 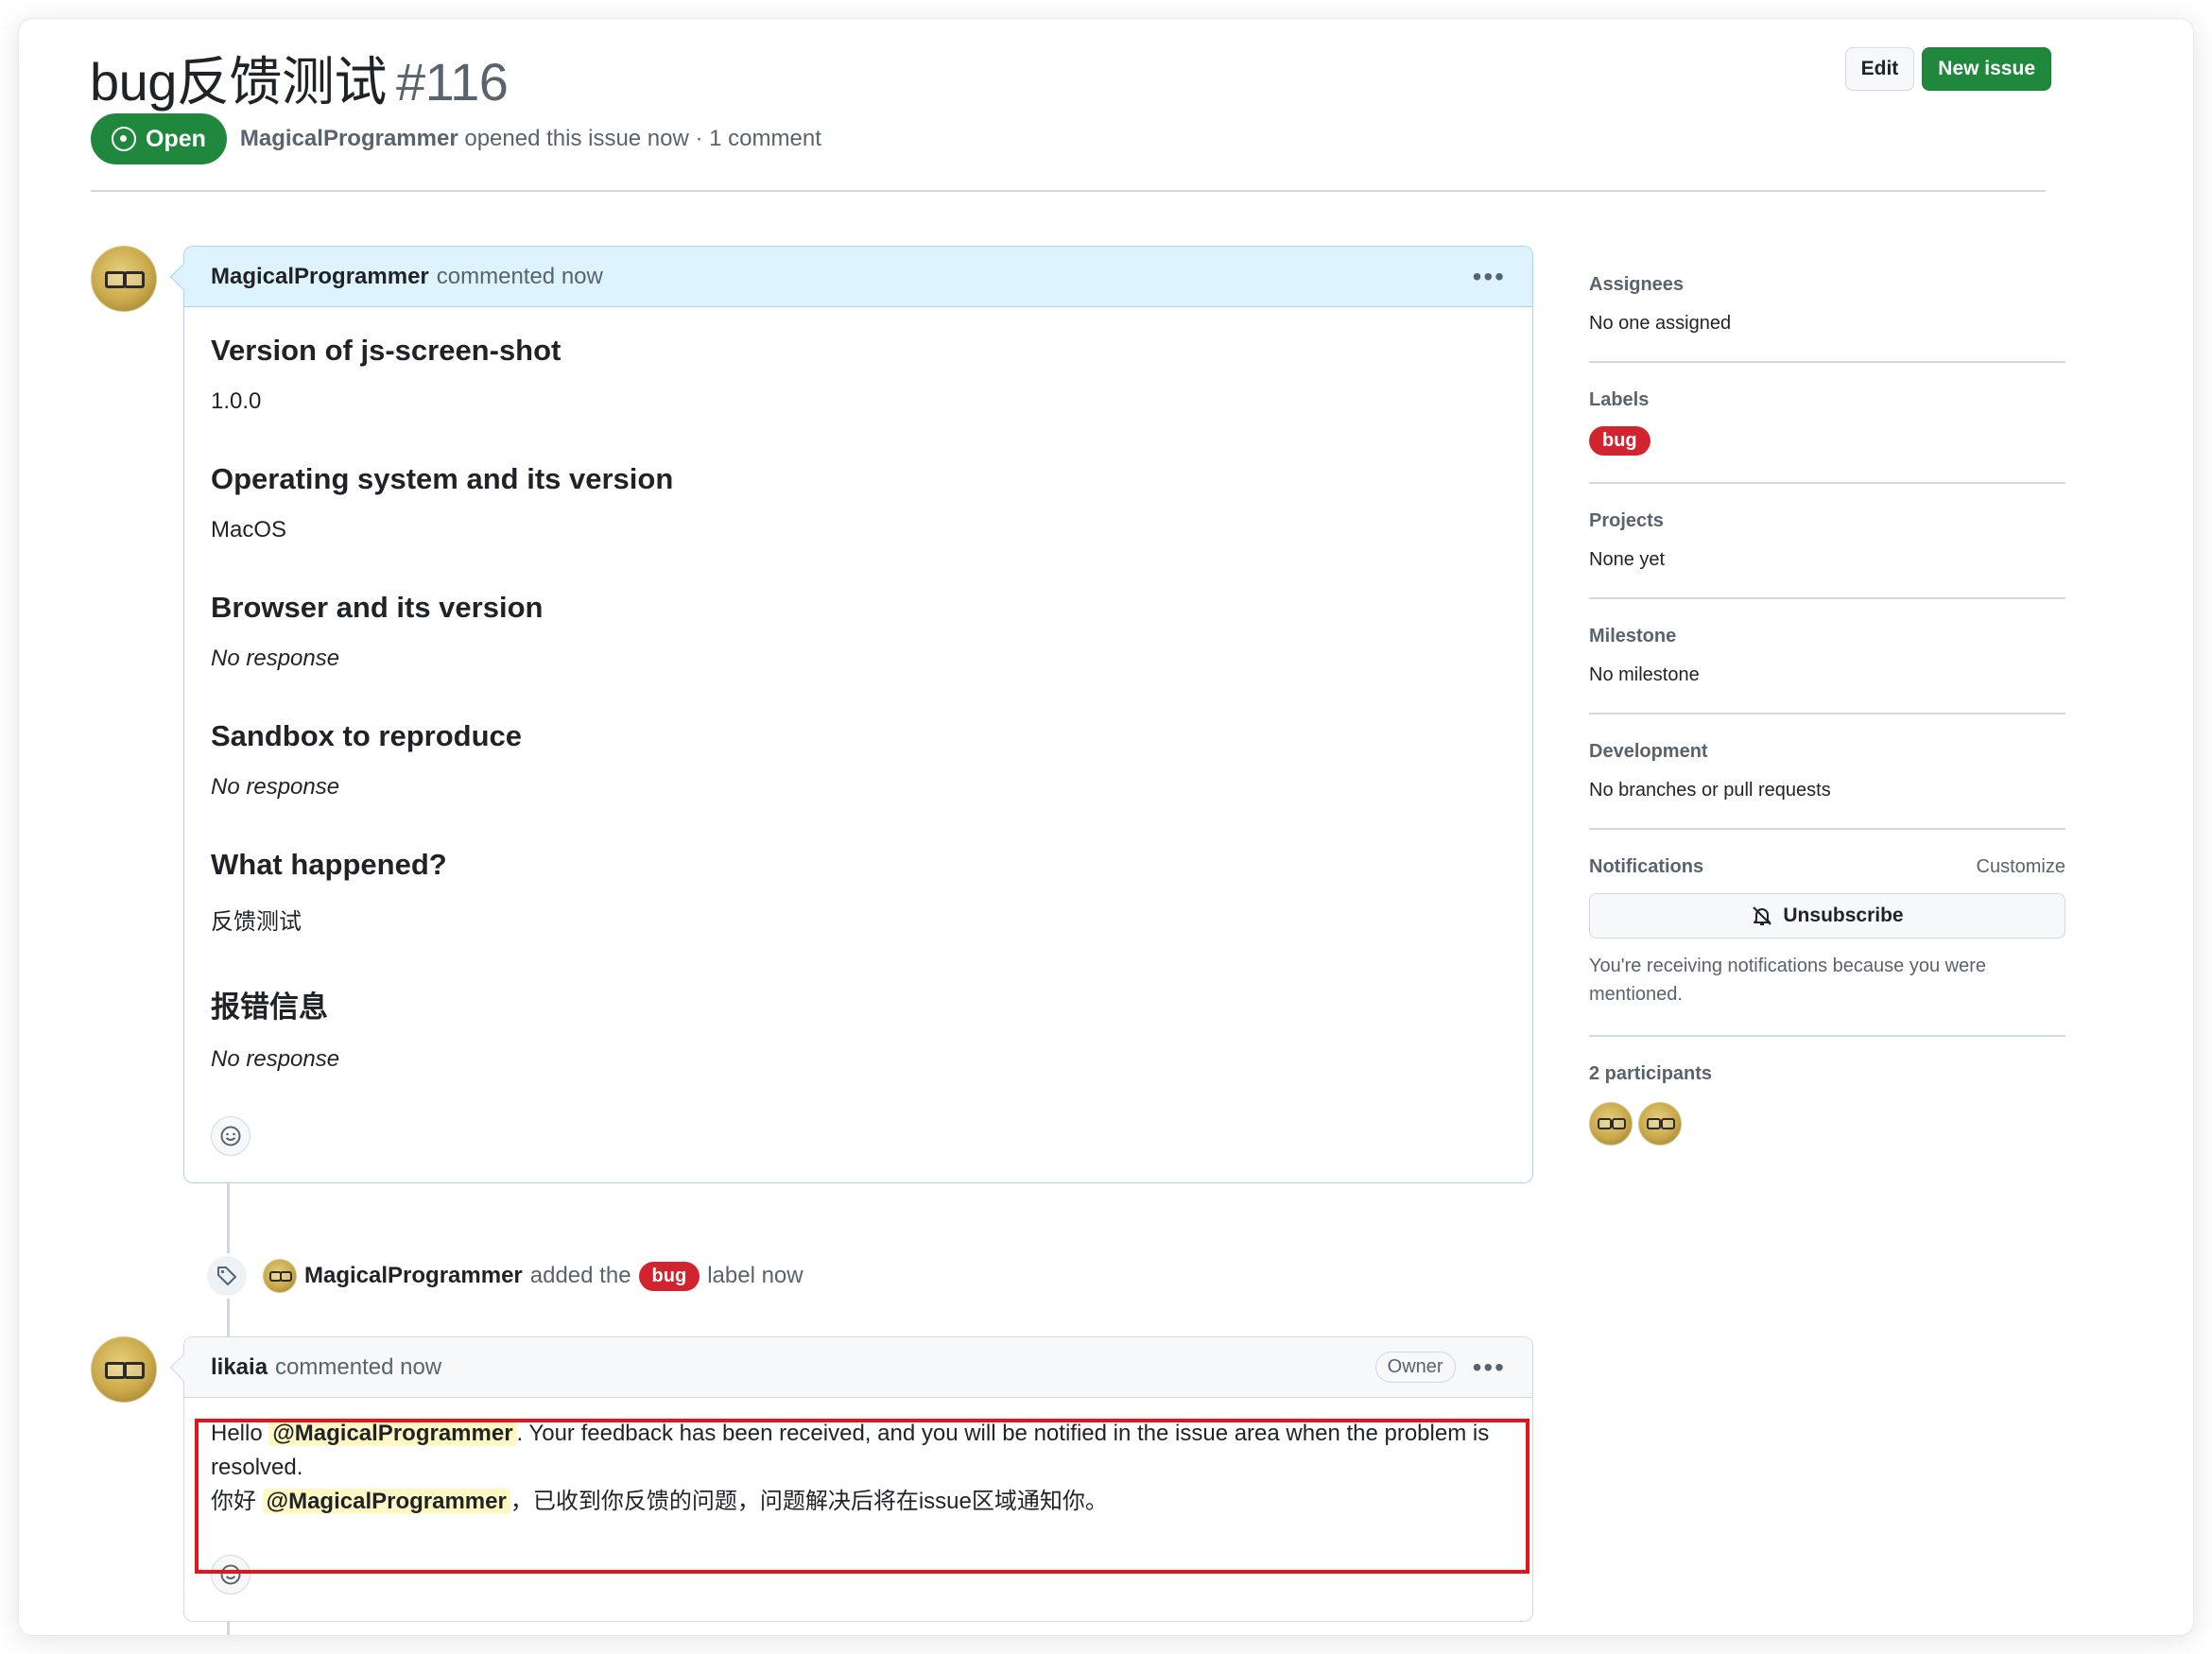 What do you see at coordinates (1827, 318) in the screenshot?
I see `sidebar-assignees: Assignees No one assigned` at bounding box center [1827, 318].